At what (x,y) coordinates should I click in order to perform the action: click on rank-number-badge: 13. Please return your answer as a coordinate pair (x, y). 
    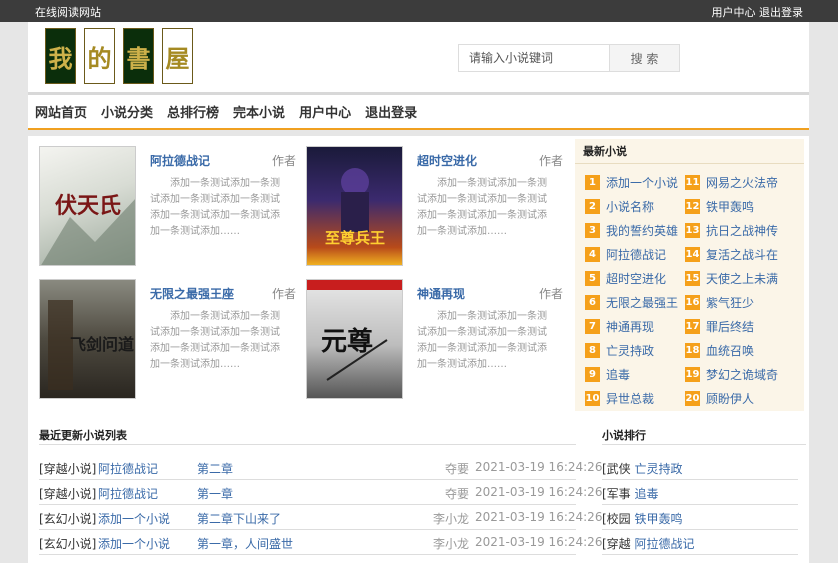
    Looking at the image, I should click on (692, 230).